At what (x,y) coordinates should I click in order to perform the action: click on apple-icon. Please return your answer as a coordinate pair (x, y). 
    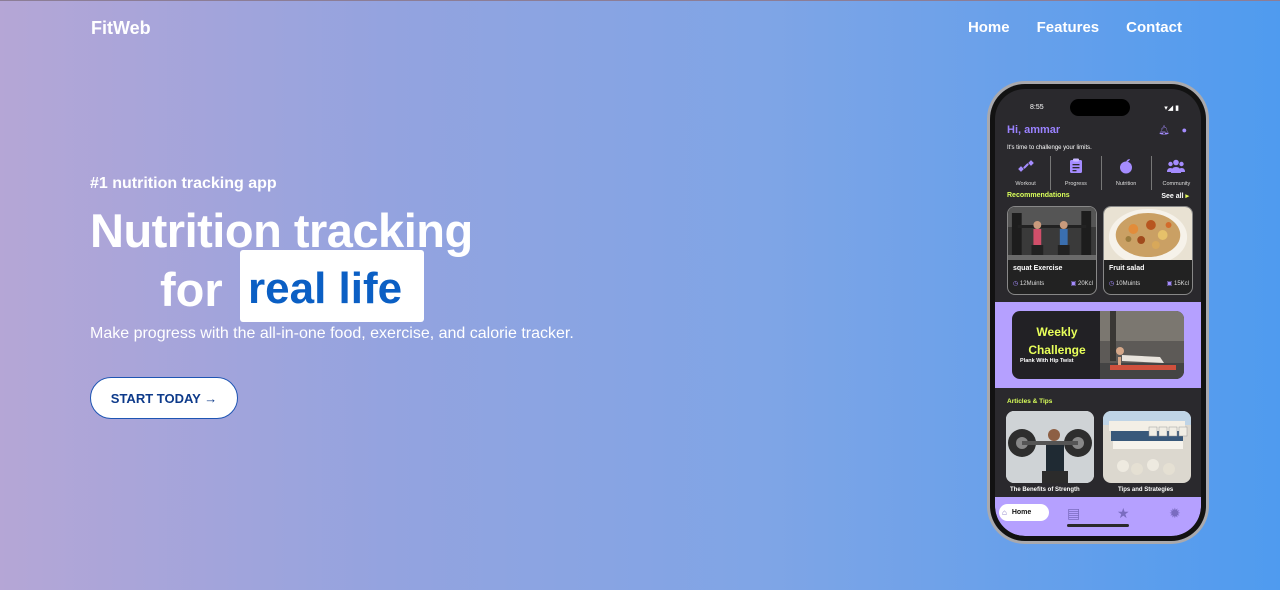
    Looking at the image, I should click on (1126, 166).